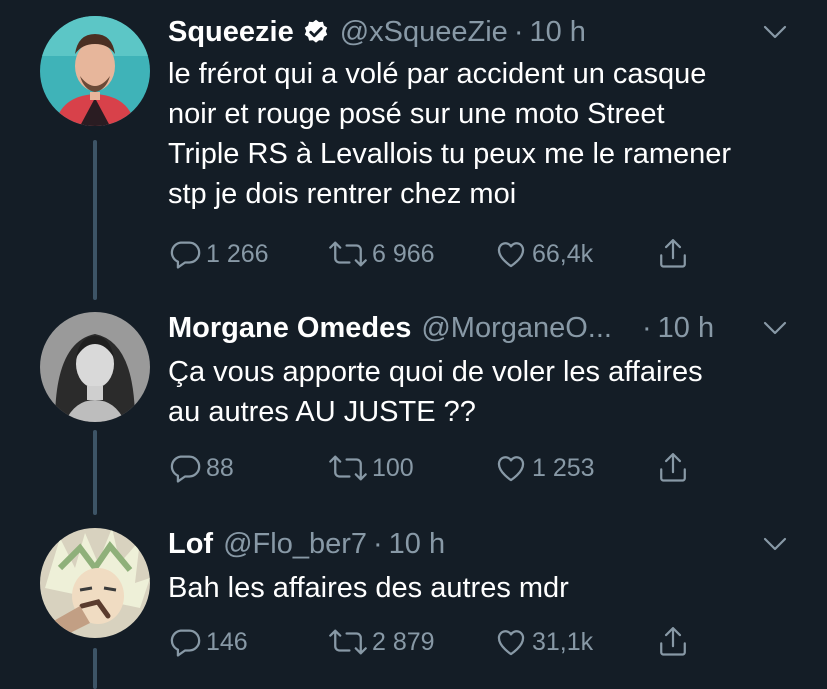  I want to click on tweet-text: Bah les affaires des autres mdr, so click(488, 588).